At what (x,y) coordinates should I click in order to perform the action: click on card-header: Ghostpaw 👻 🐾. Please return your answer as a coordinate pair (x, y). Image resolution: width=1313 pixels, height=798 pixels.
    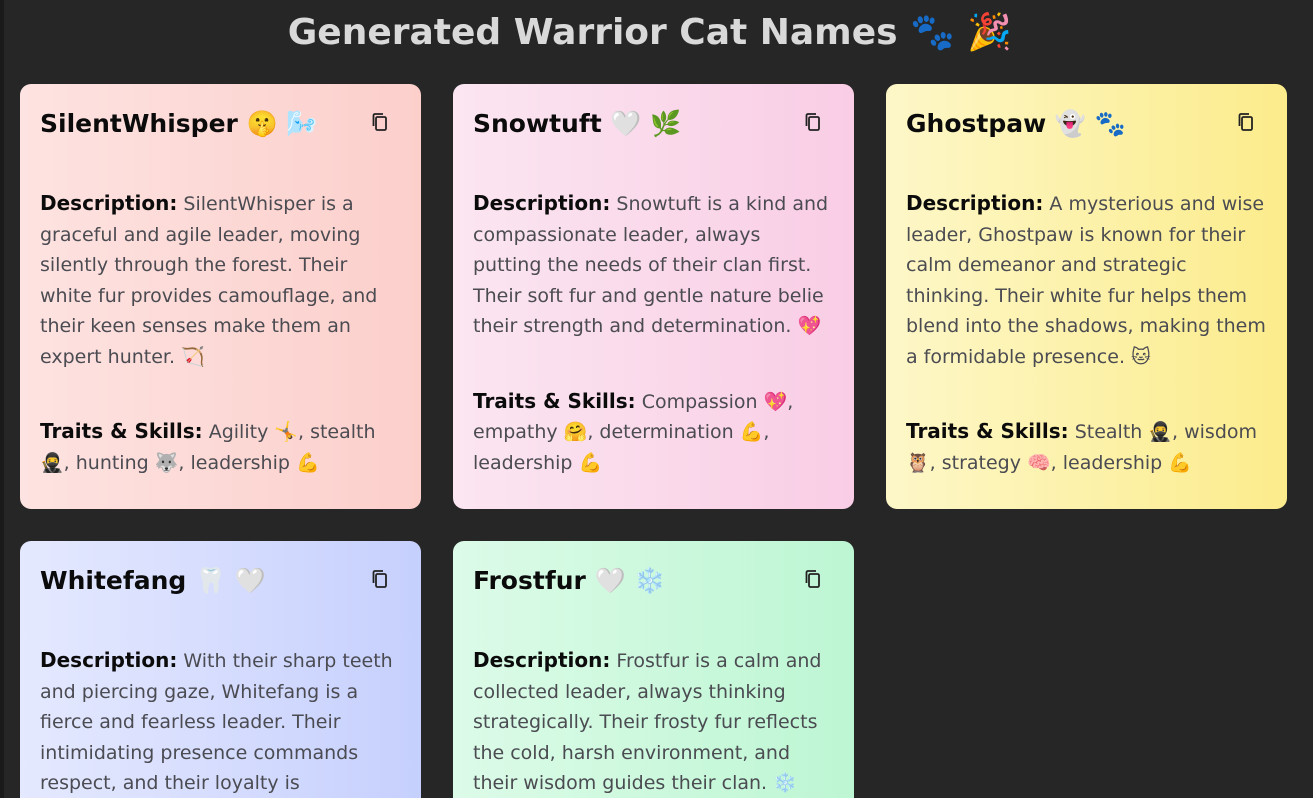
    Looking at the image, I should click on (1086, 124).